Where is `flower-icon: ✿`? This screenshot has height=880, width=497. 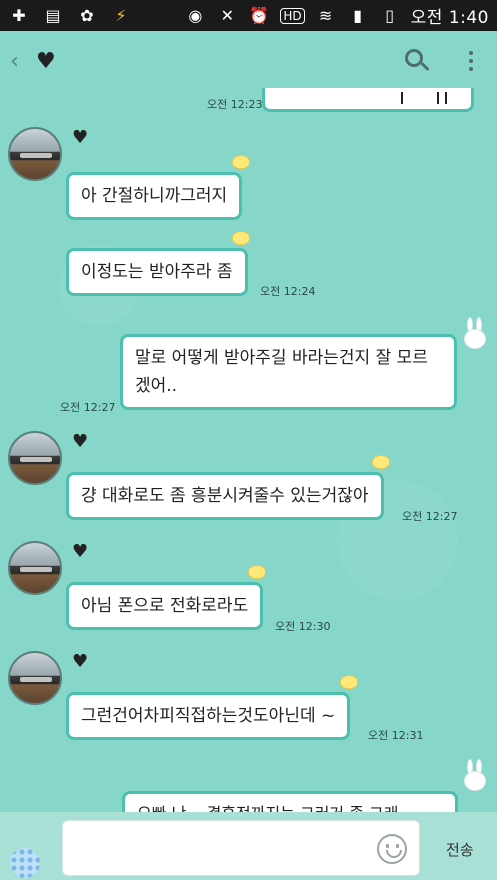 flower-icon: ✿ is located at coordinates (87, 15).